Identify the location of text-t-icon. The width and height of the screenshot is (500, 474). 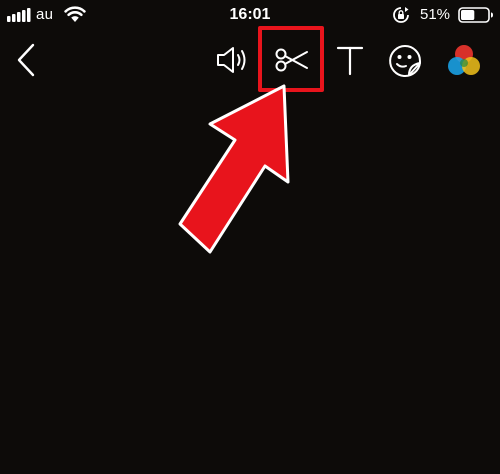
(350, 61).